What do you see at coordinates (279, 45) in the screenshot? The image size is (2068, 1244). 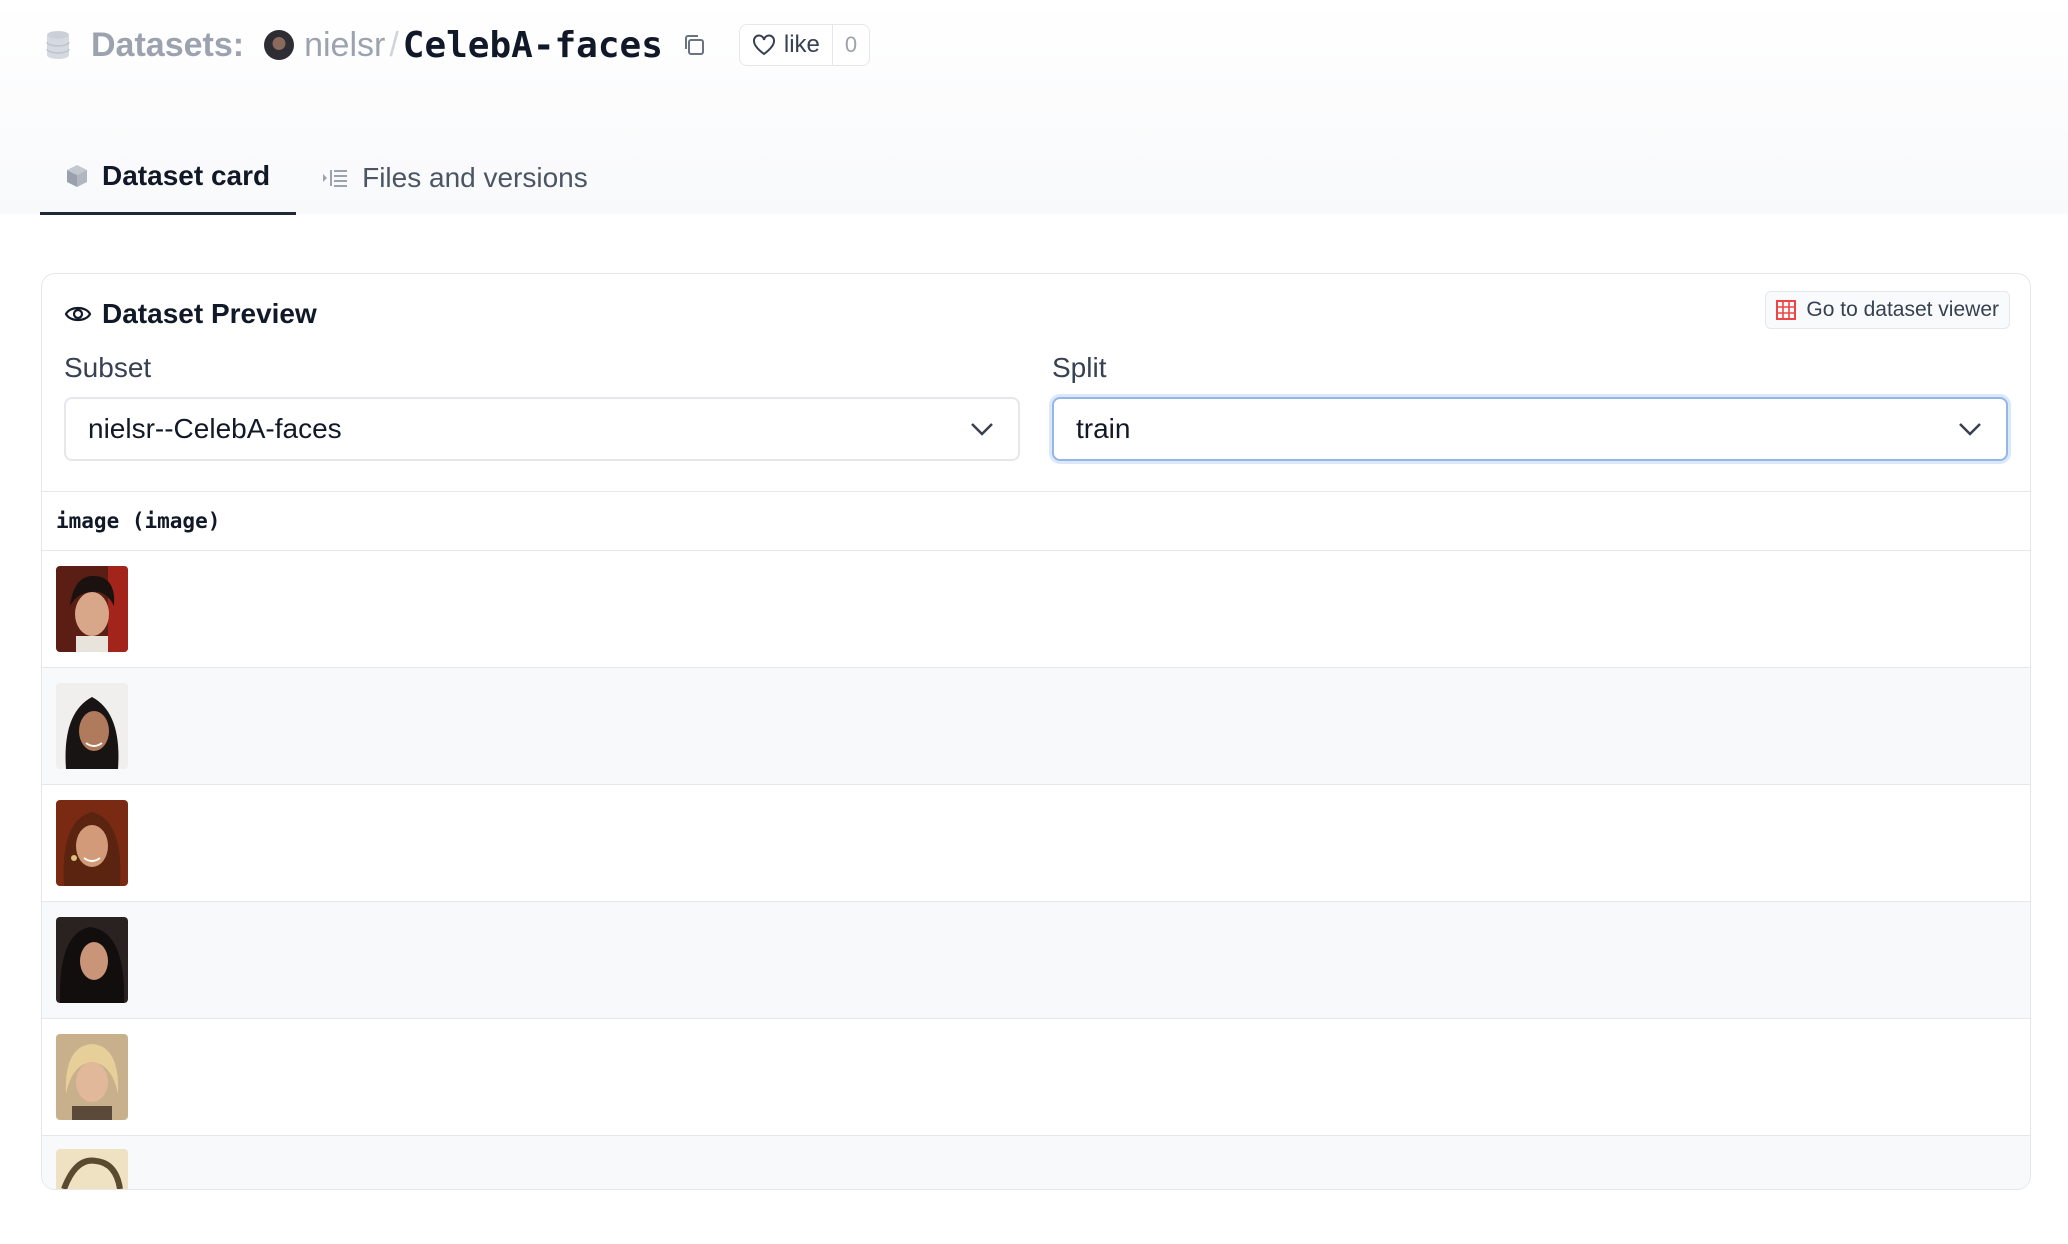 I see `owner-avatar` at bounding box center [279, 45].